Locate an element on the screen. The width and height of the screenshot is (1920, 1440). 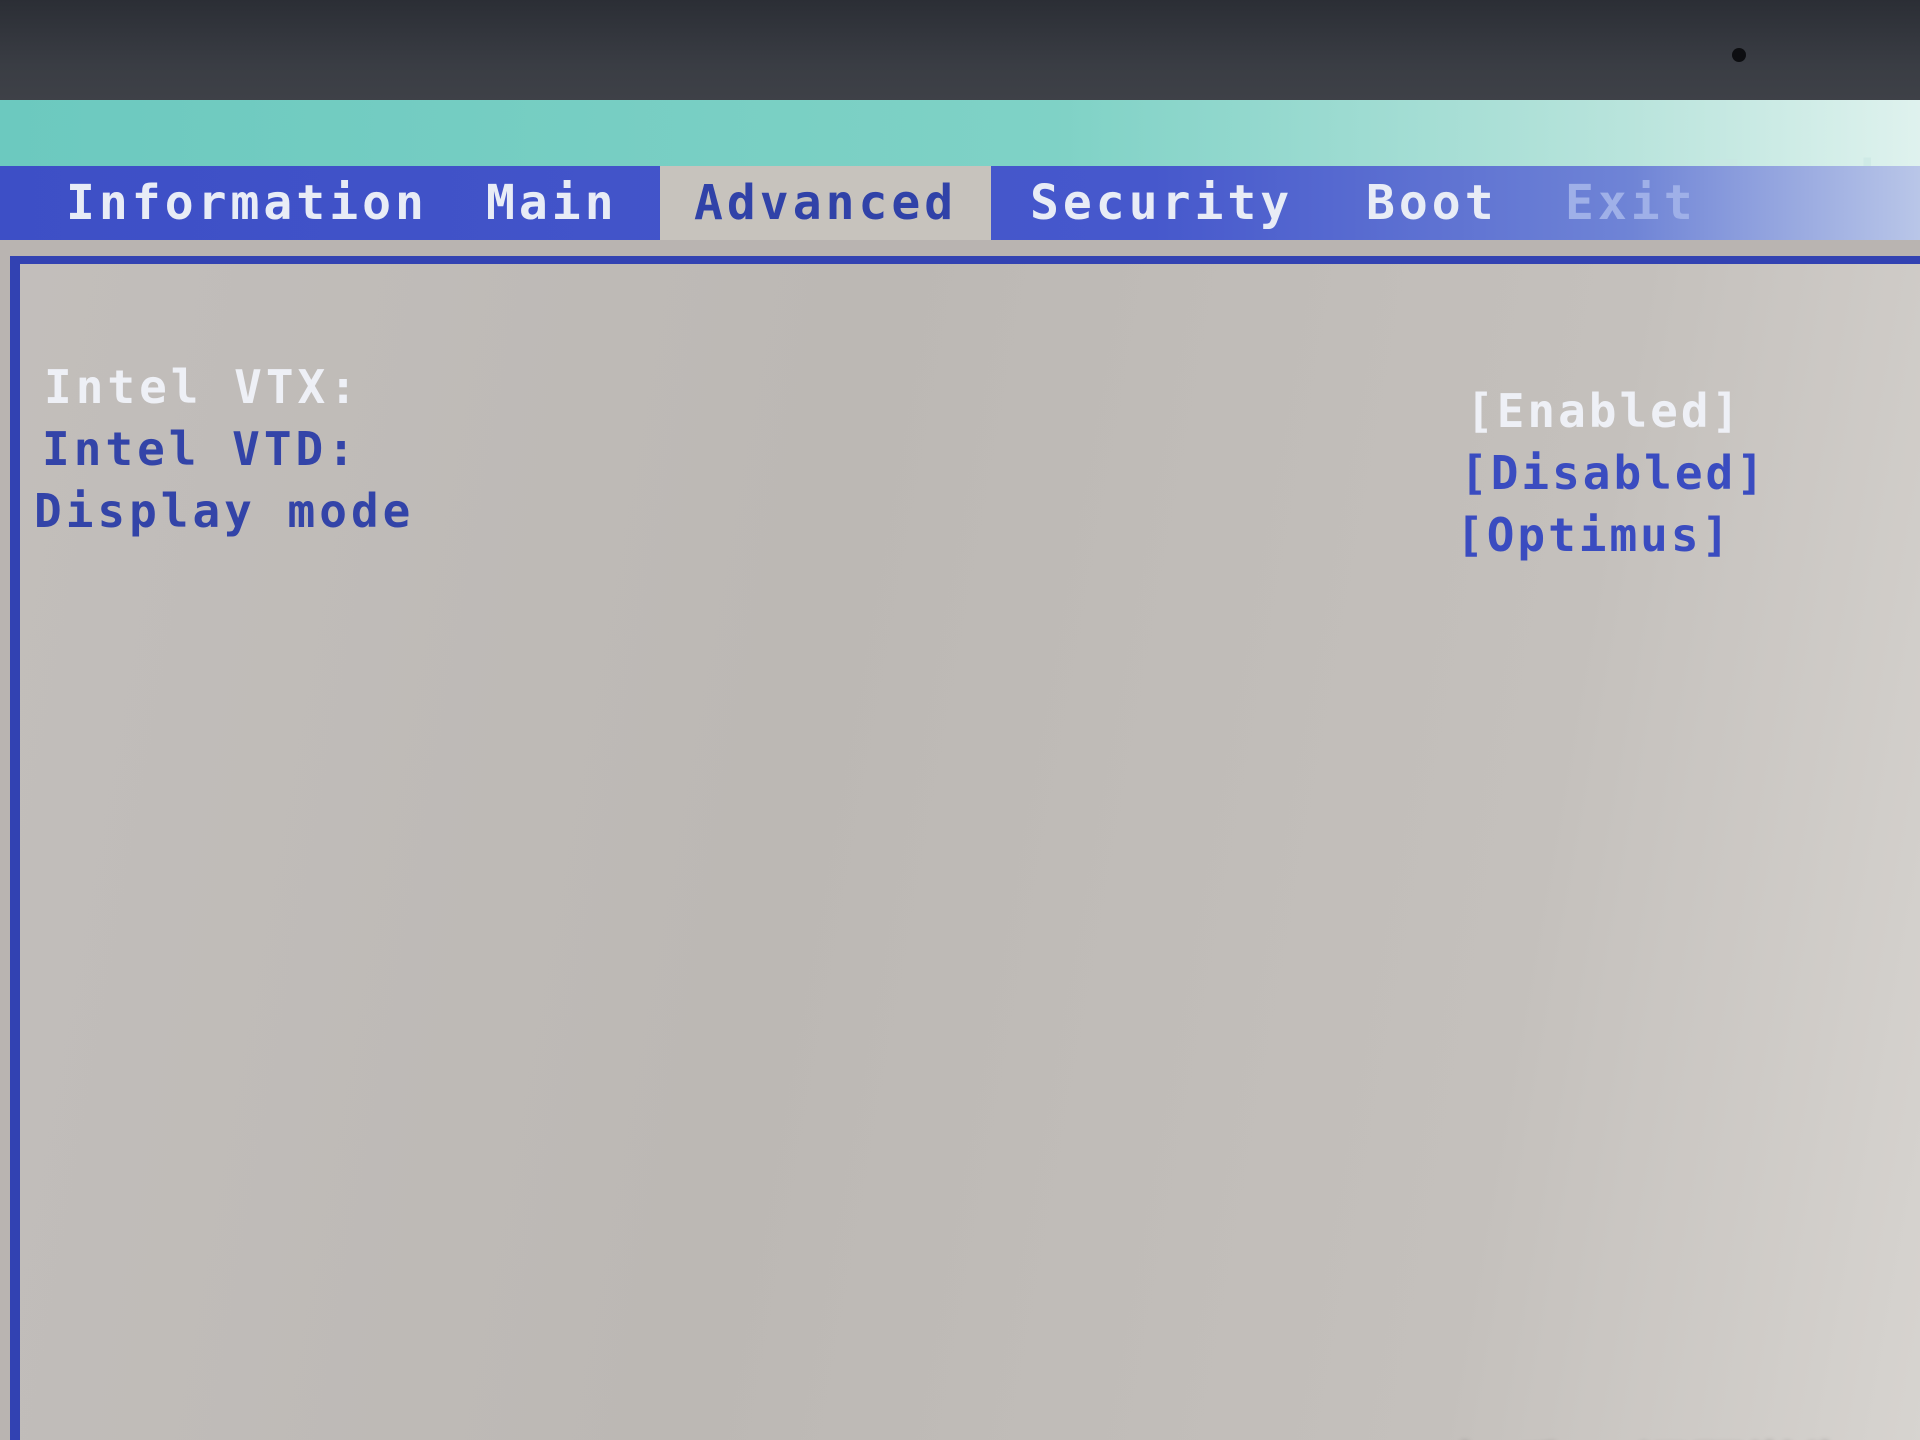
setting-label: Intel VTX: is located at coordinates (202, 387).